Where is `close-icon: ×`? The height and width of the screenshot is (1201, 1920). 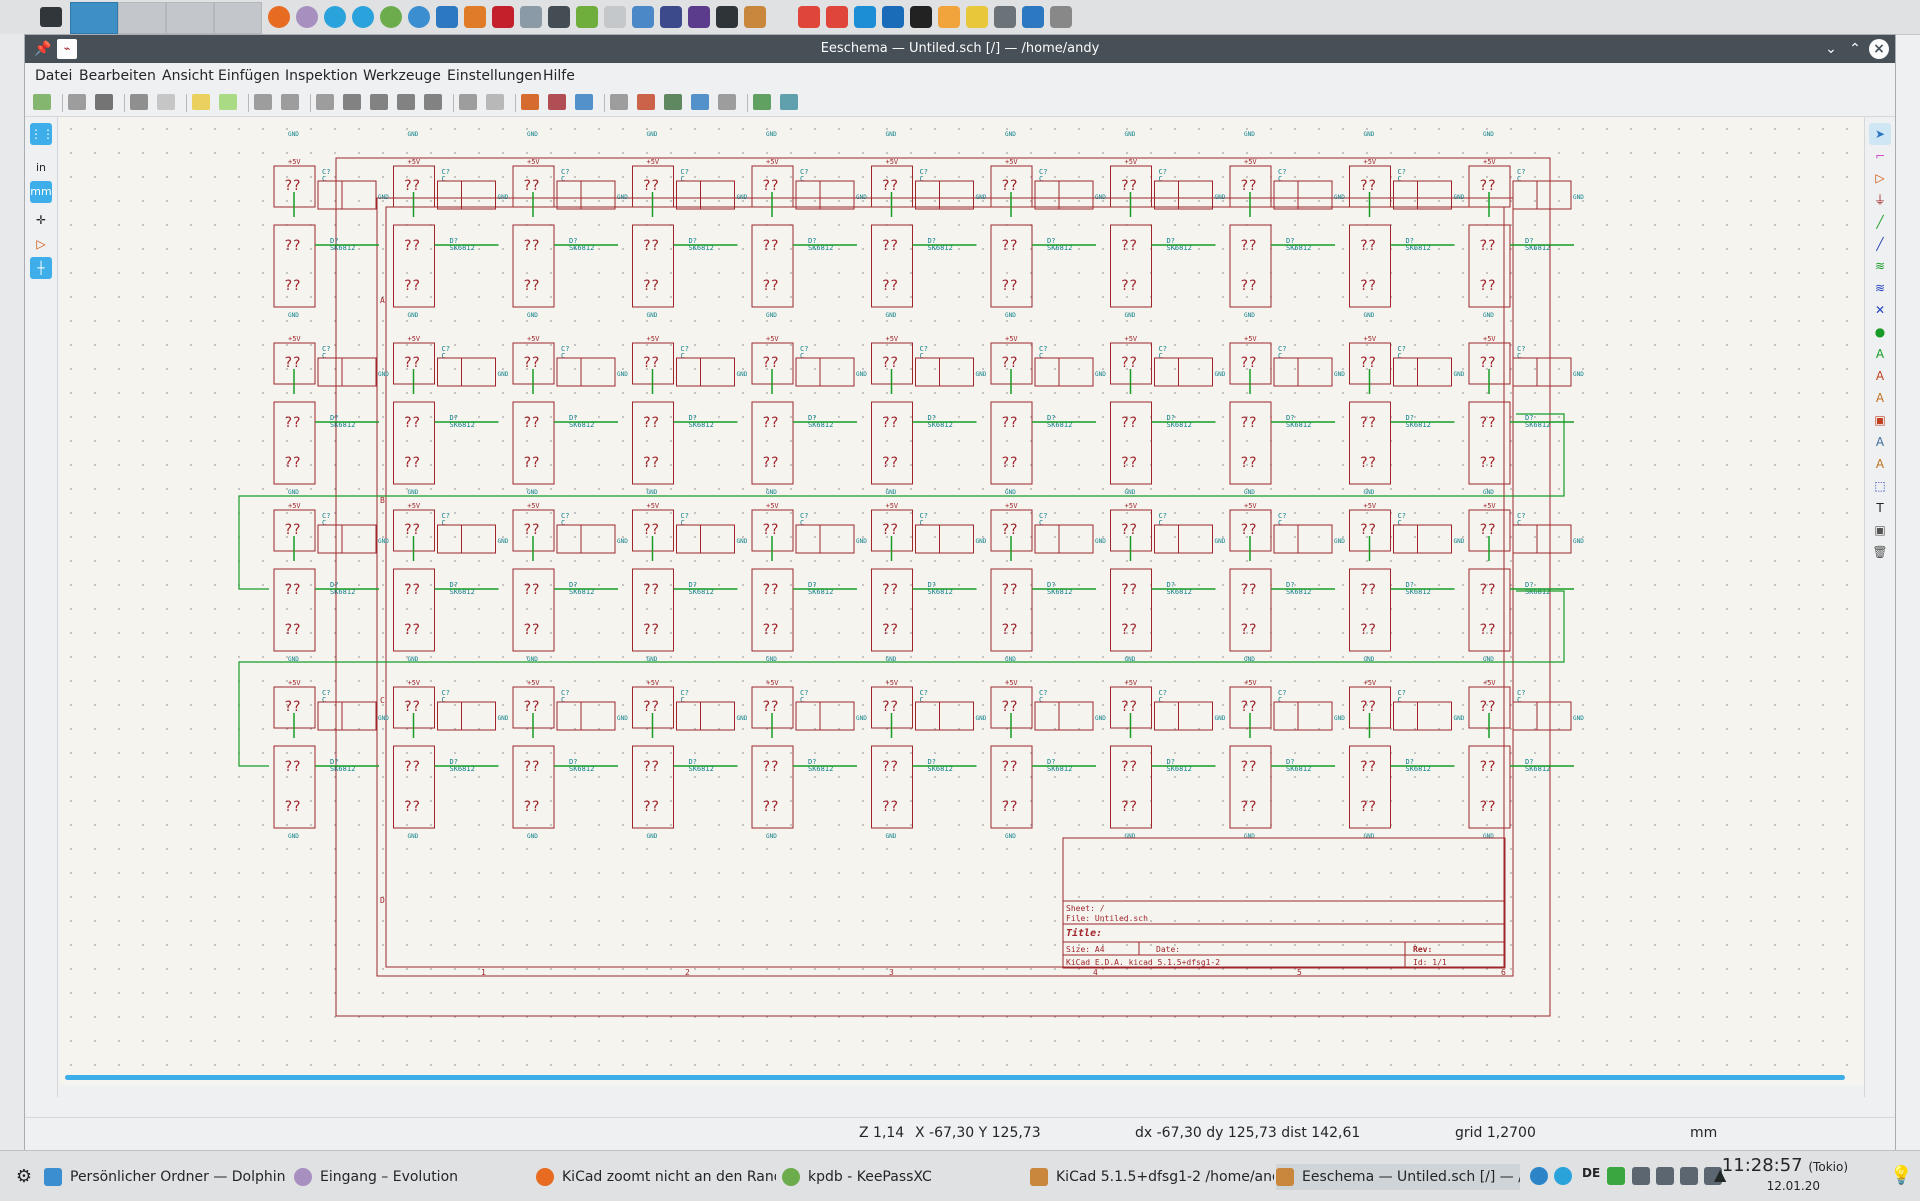
close-icon: × is located at coordinates (1879, 49).